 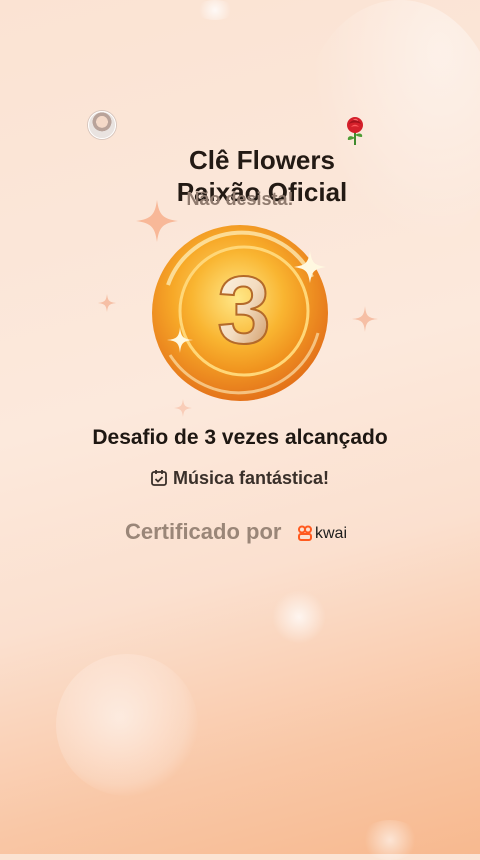 What do you see at coordinates (240, 199) in the screenshot?
I see `encouragement-text: Não desista!` at bounding box center [240, 199].